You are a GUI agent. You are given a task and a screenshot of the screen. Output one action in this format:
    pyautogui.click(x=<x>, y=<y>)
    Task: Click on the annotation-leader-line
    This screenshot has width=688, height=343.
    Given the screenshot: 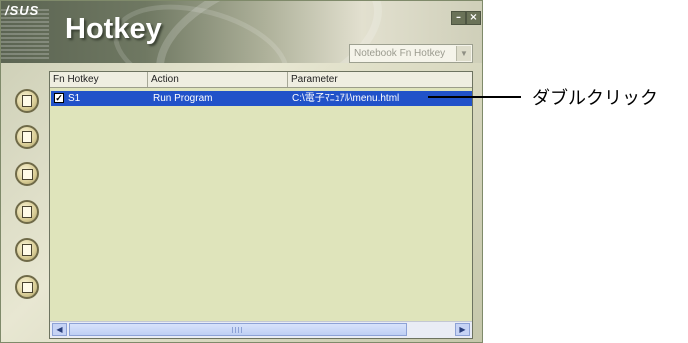 What is the action you would take?
    pyautogui.click(x=474, y=97)
    